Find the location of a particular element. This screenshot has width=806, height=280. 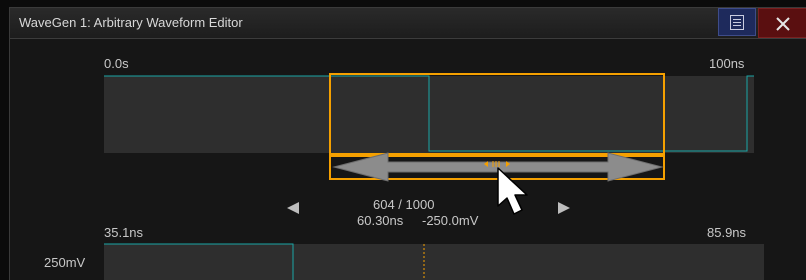

triangle-right-icon is located at coordinates (564, 208).